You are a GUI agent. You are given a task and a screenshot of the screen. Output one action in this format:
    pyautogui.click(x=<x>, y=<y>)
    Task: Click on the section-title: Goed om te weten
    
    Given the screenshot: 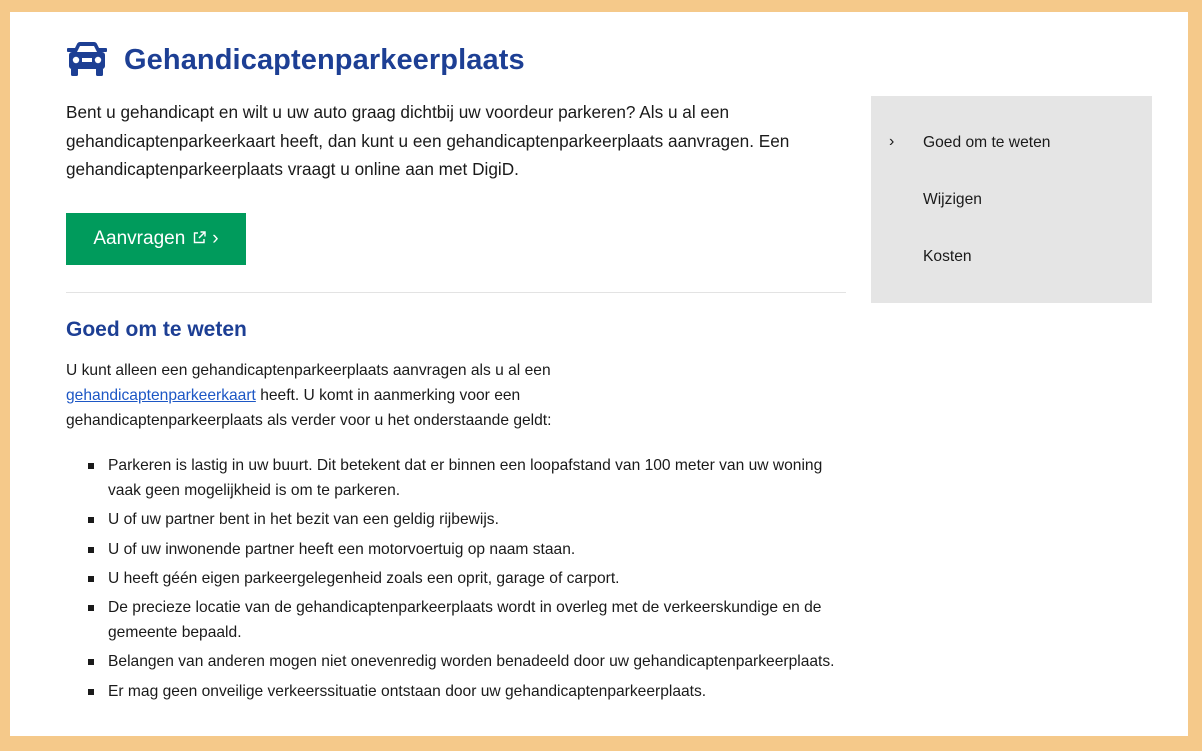 What is the action you would take?
    pyautogui.click(x=156, y=329)
    